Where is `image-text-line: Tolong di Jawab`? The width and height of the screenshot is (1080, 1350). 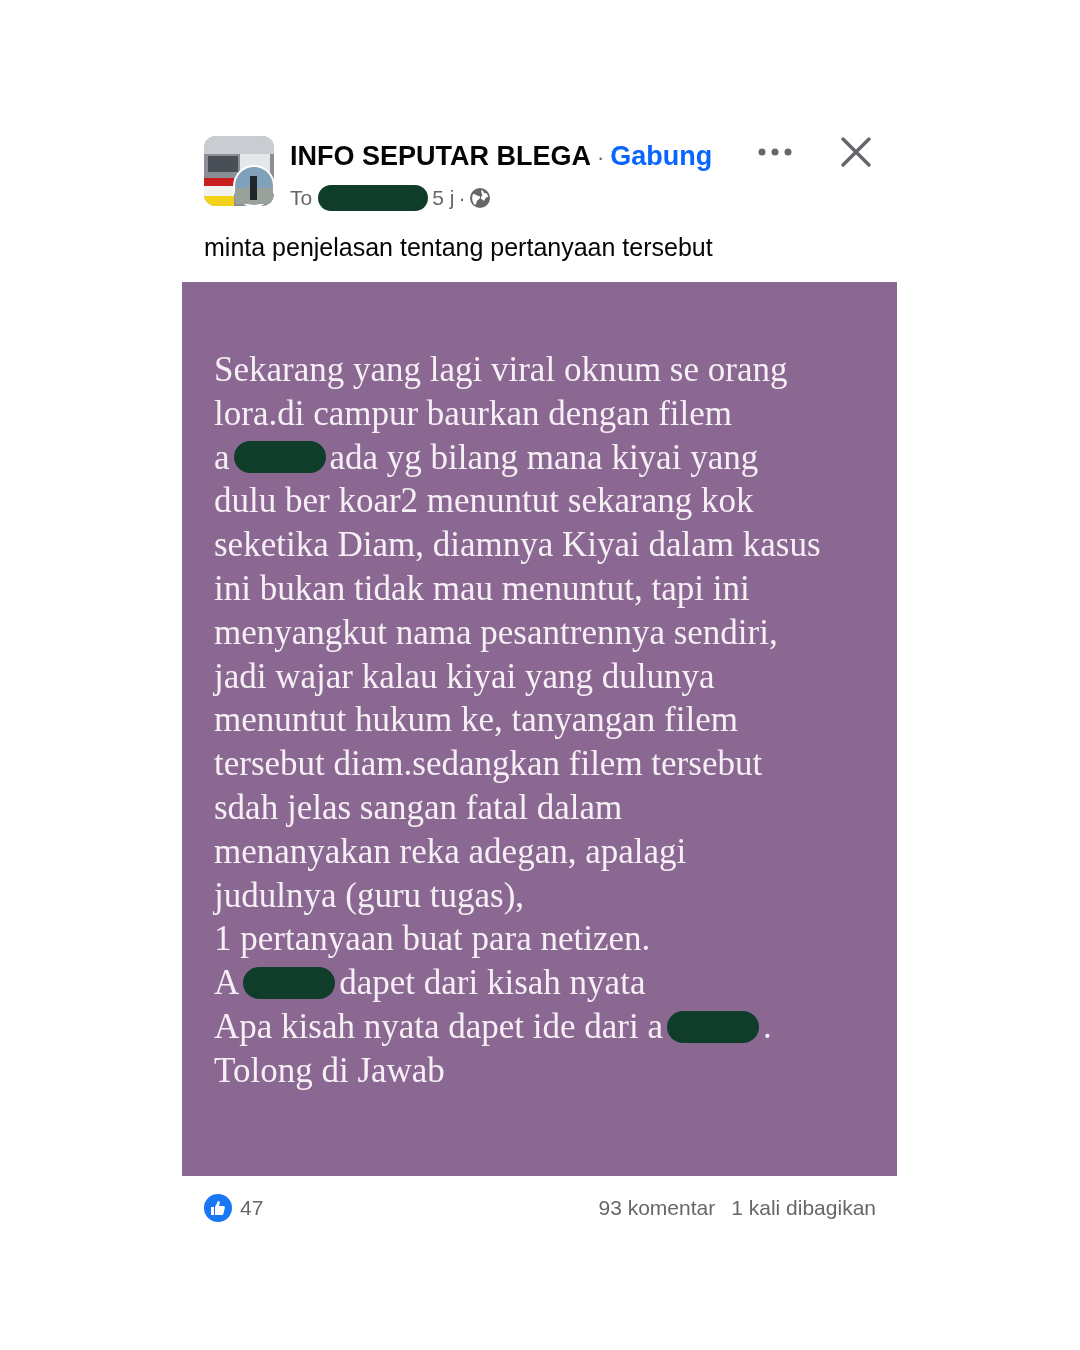
image-text-line: Tolong di Jawab is located at coordinates (329, 1070).